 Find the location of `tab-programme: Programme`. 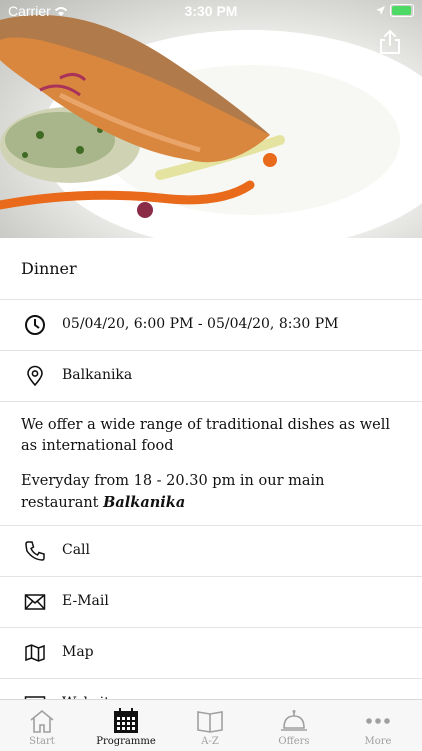

tab-programme: Programme is located at coordinates (126, 725).